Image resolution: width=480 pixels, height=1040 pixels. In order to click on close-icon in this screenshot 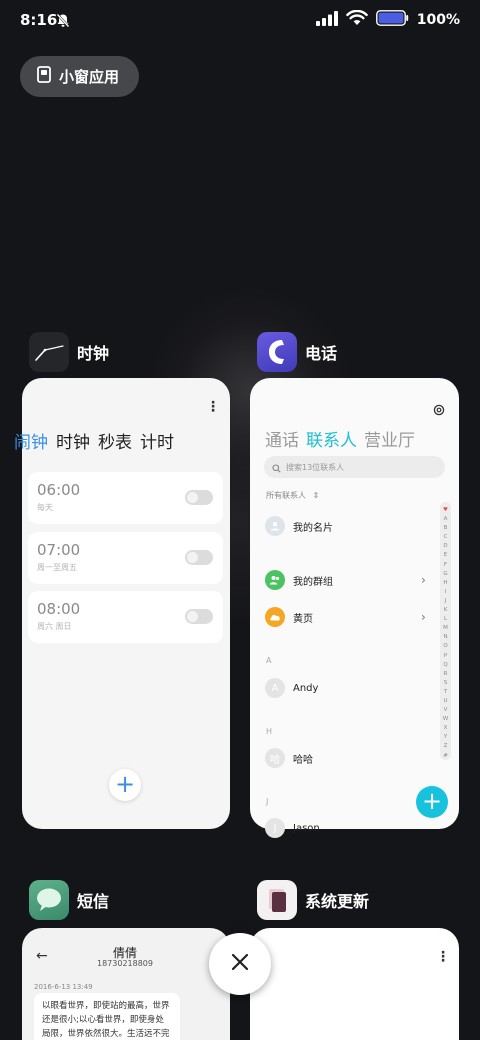, I will do `click(240, 964)`.